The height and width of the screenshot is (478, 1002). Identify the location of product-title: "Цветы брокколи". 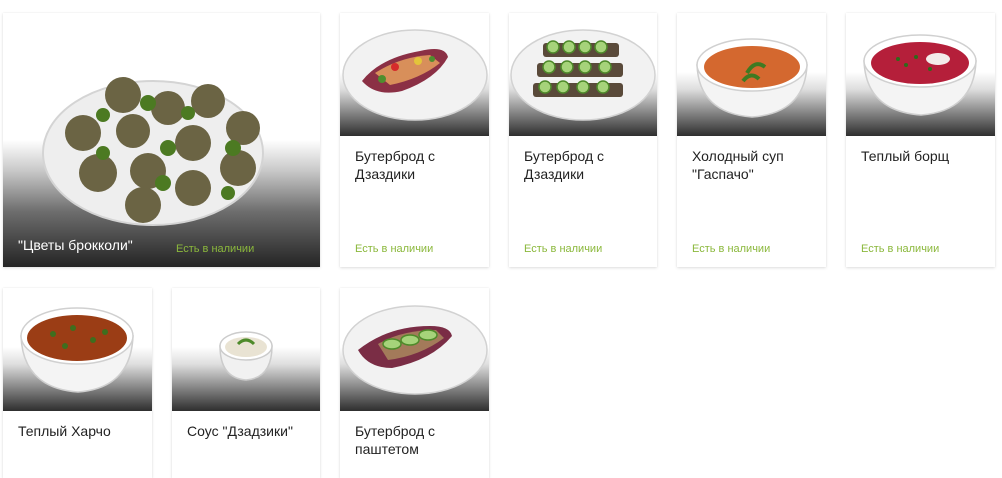
(164, 245).